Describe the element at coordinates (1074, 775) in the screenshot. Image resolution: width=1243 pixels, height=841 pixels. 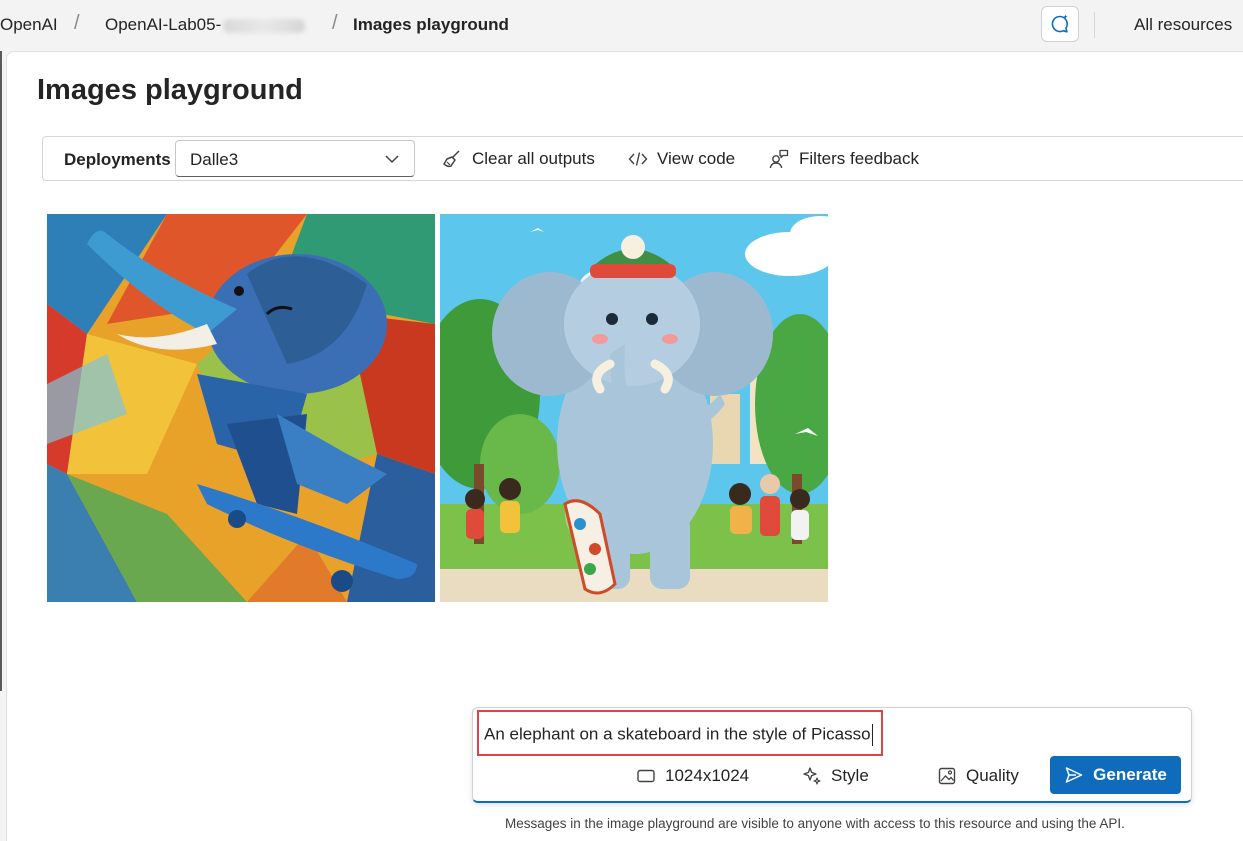
I see `send-icon` at that location.